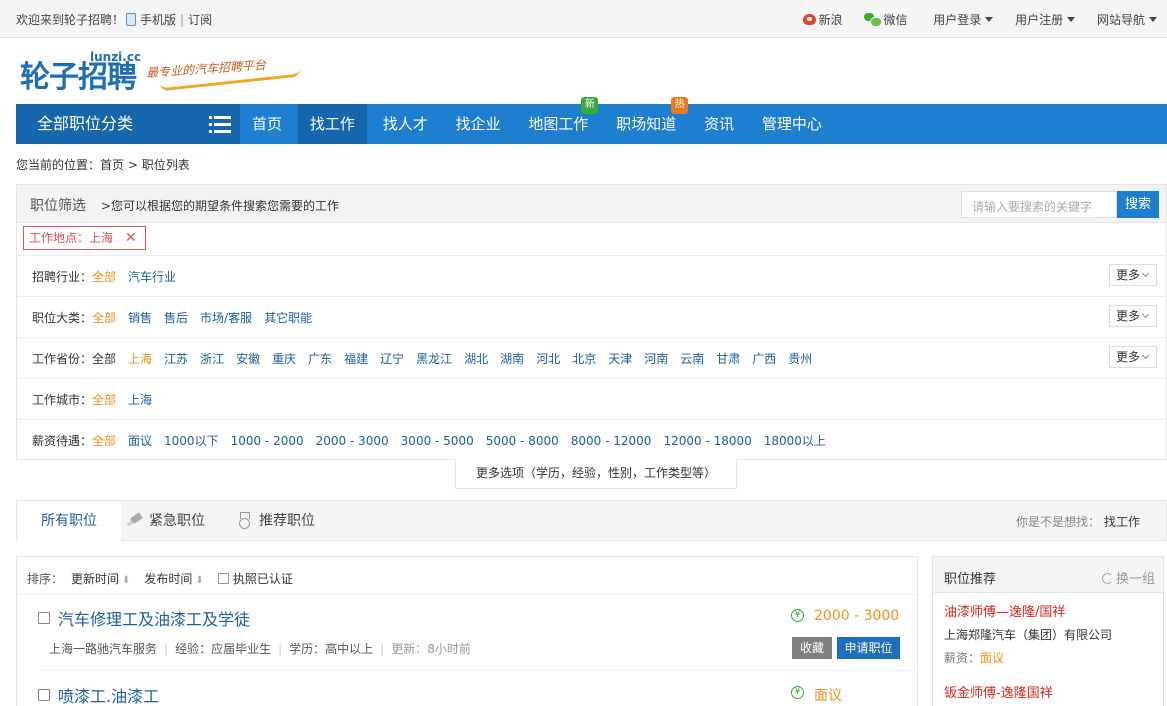 Image resolution: width=1167 pixels, height=706 pixels. Describe the element at coordinates (646, 120) in the screenshot. I see `nav-item-career-qa: 职场知道热` at that location.